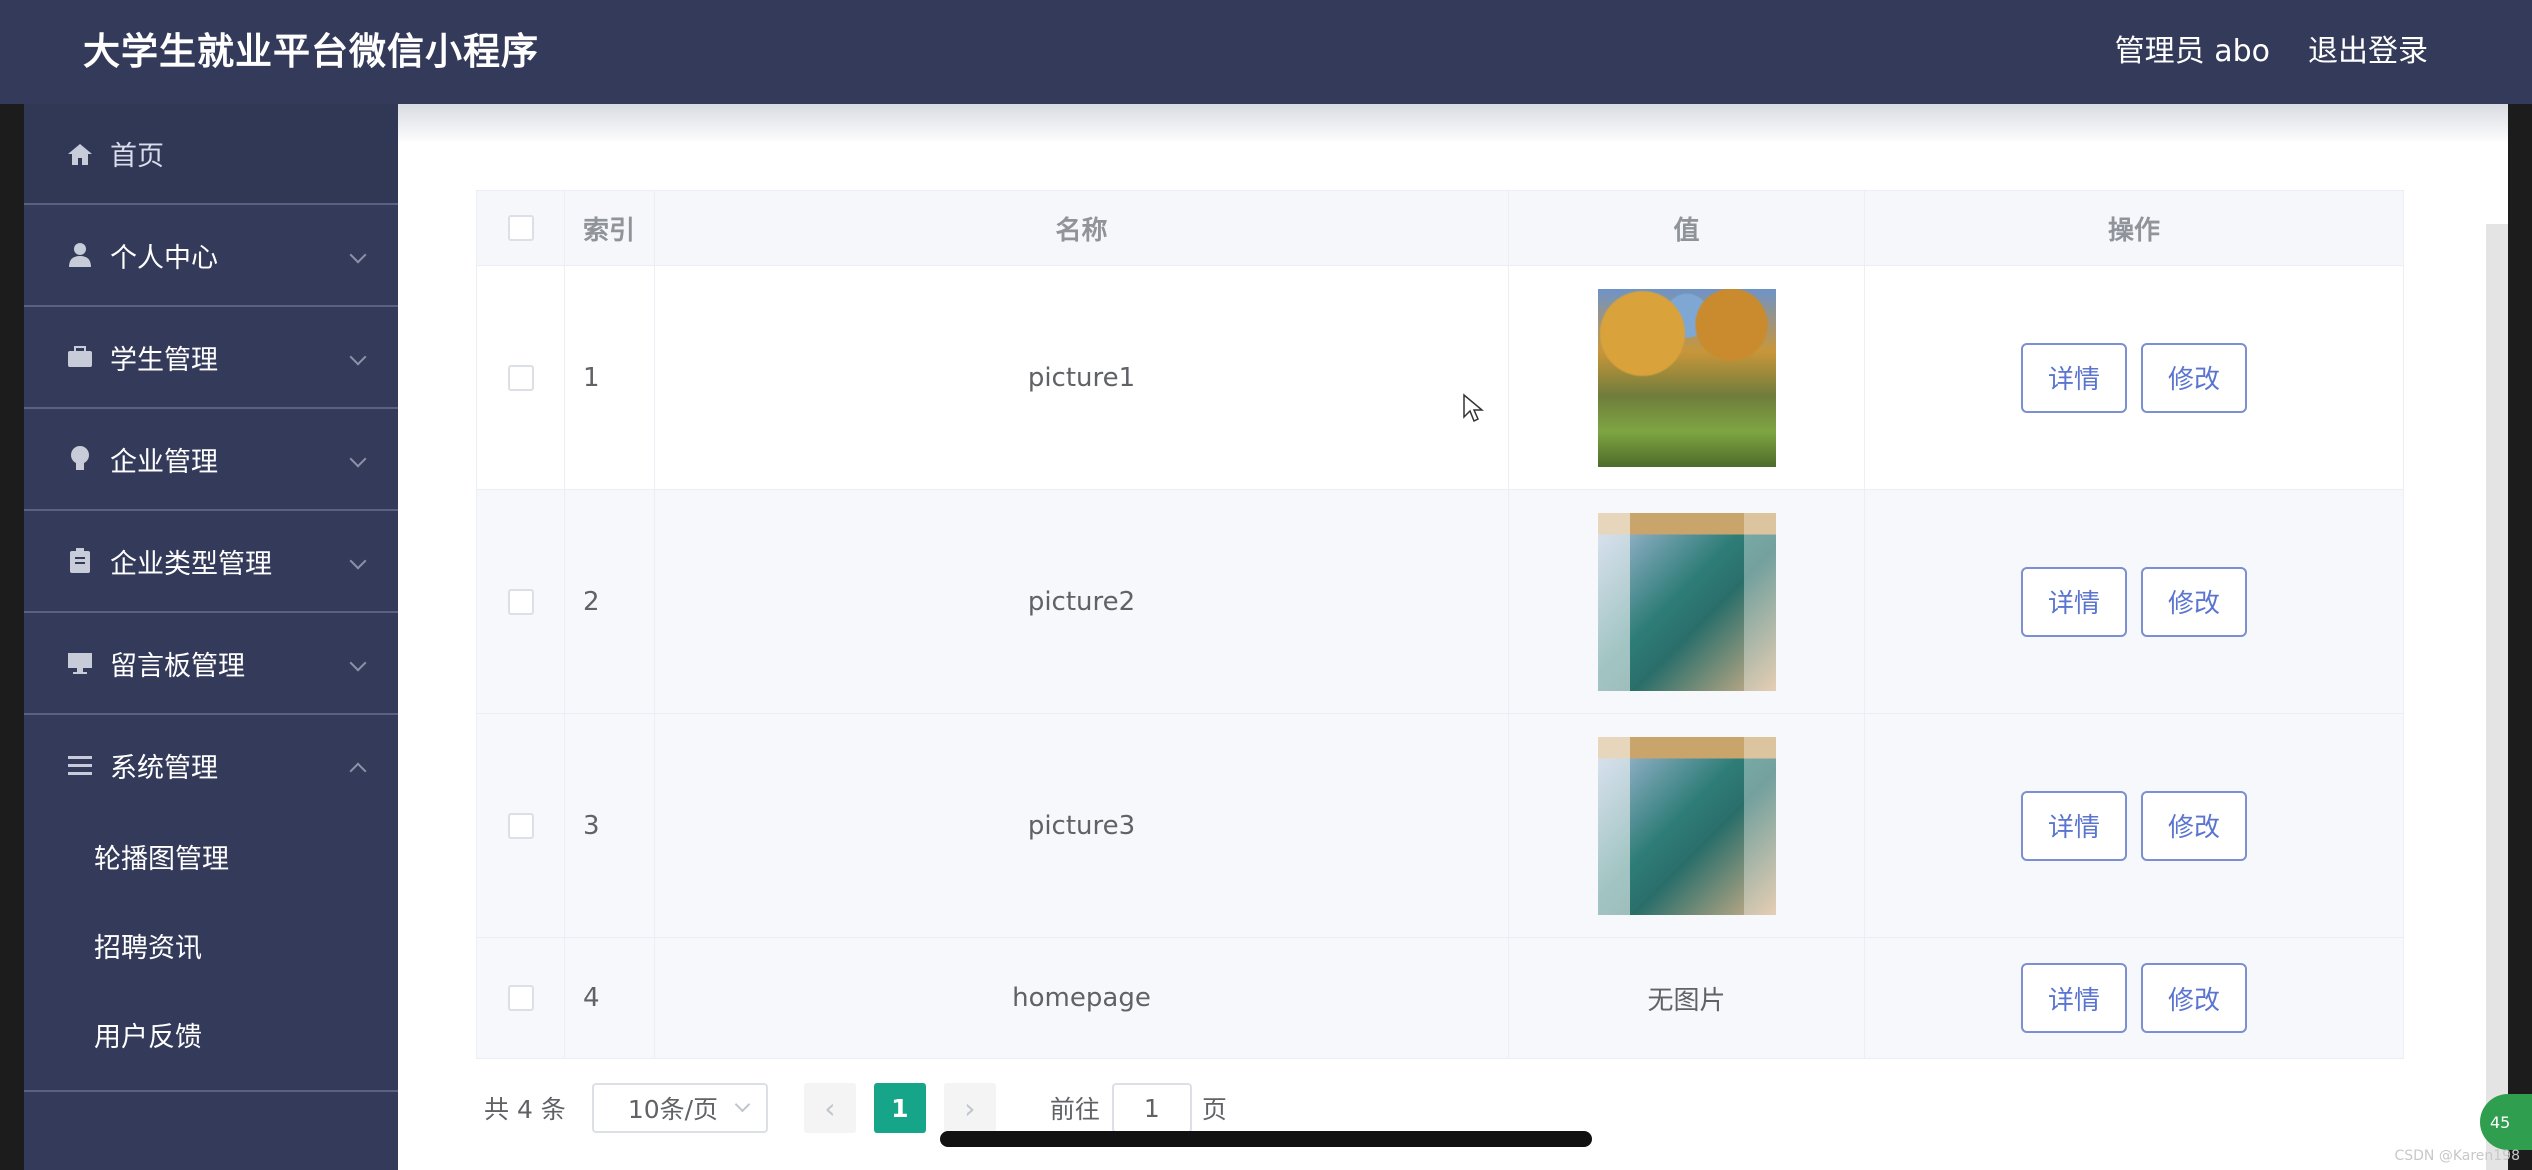 The height and width of the screenshot is (1170, 2532). What do you see at coordinates (80, 255) in the screenshot?
I see `user-icon` at bounding box center [80, 255].